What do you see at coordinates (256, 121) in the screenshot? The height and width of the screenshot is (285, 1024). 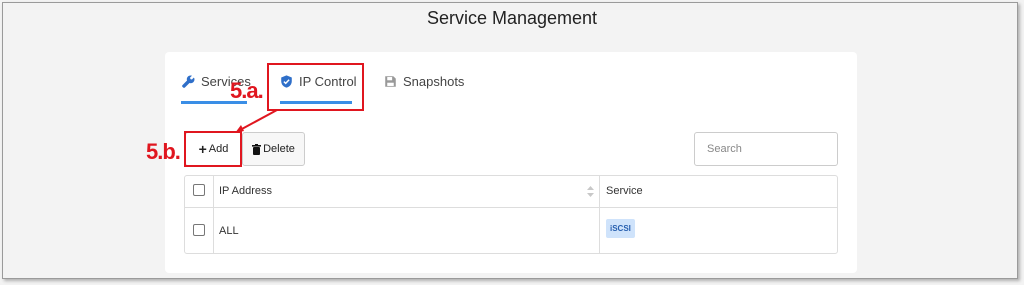 I see `annotation-arrow` at bounding box center [256, 121].